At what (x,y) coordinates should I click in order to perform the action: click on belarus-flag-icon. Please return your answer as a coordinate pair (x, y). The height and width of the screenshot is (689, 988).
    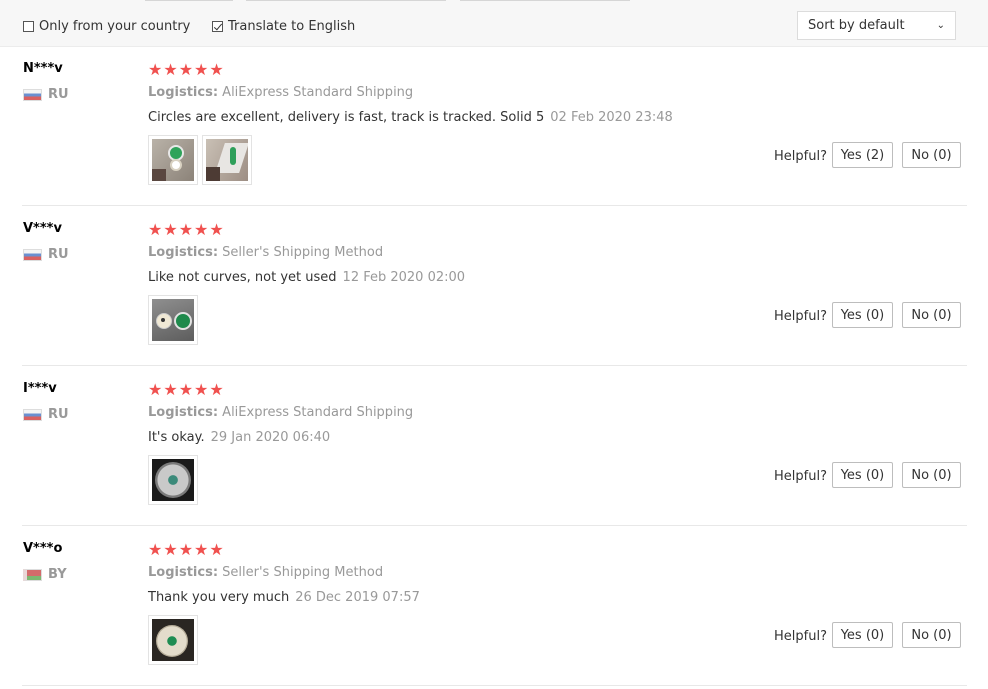
    Looking at the image, I should click on (32, 574).